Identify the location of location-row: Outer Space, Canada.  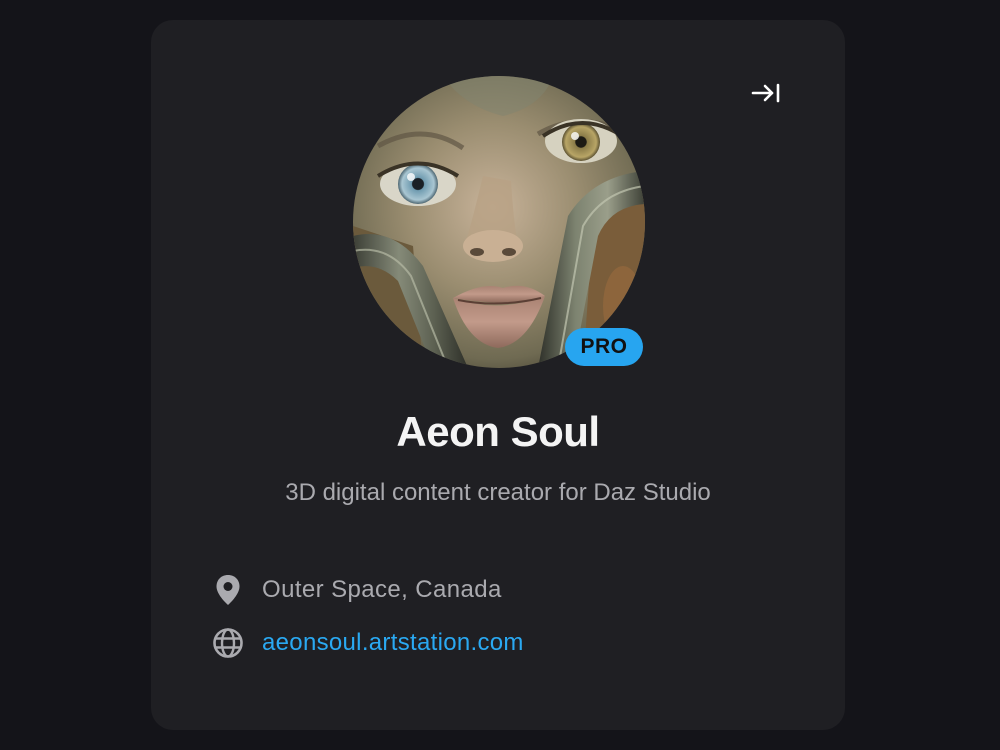
(356, 590).